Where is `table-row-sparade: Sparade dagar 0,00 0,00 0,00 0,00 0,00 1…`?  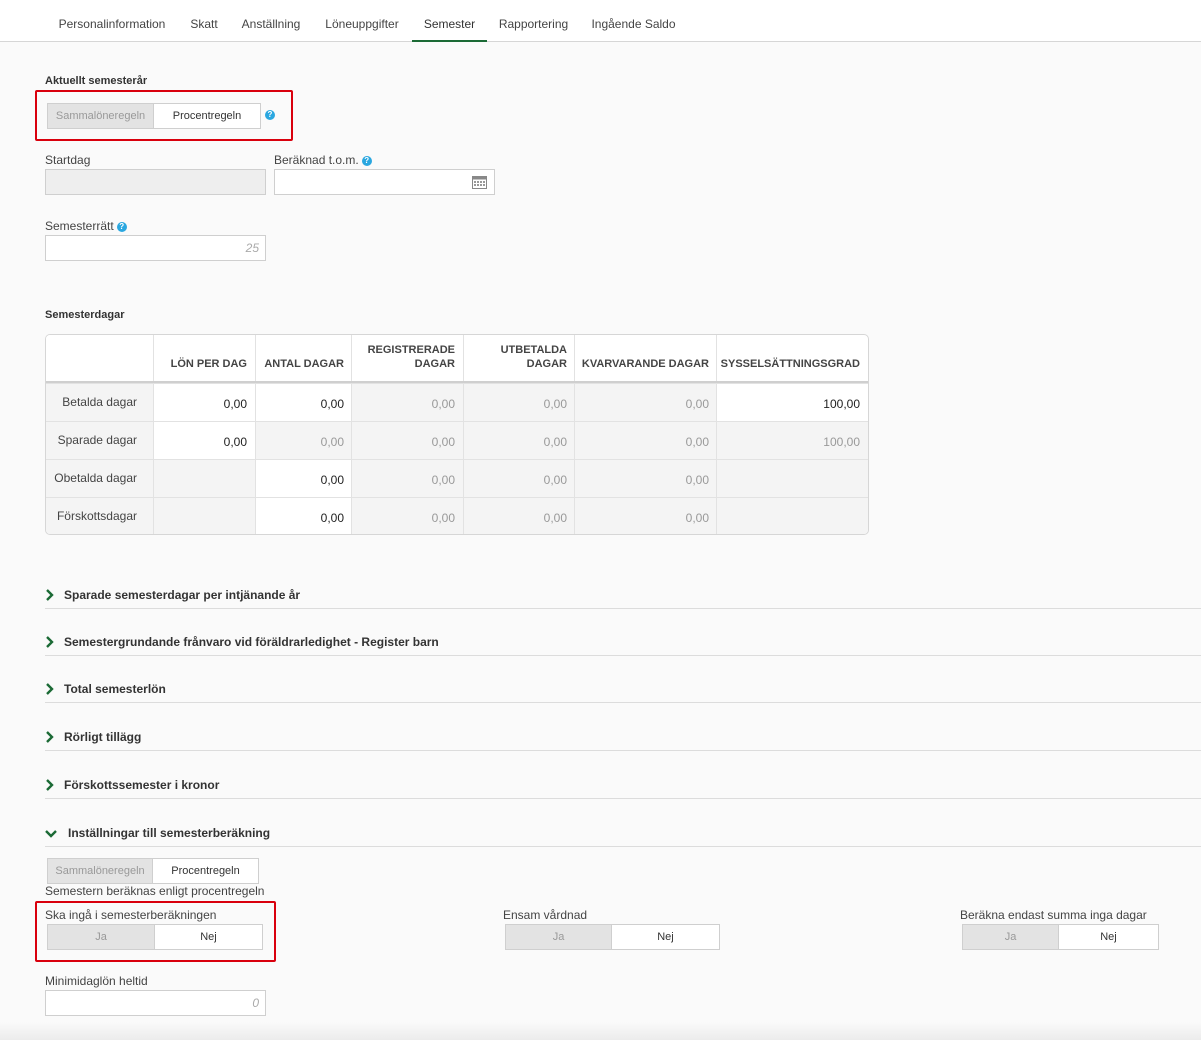
table-row-sparade: Sparade dagar 0,00 0,00 0,00 0,00 0,00 1… is located at coordinates (457, 440).